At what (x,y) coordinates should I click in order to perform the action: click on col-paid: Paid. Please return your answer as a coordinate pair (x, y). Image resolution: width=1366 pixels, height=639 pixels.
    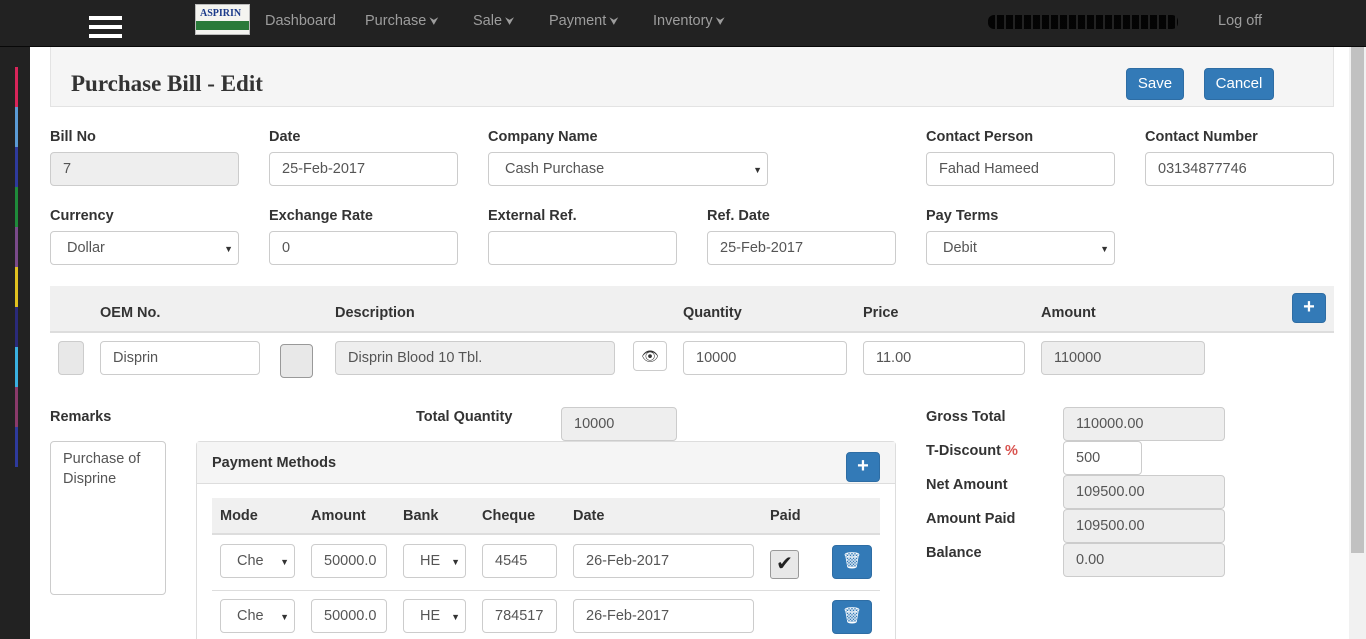
    Looking at the image, I should click on (785, 516).